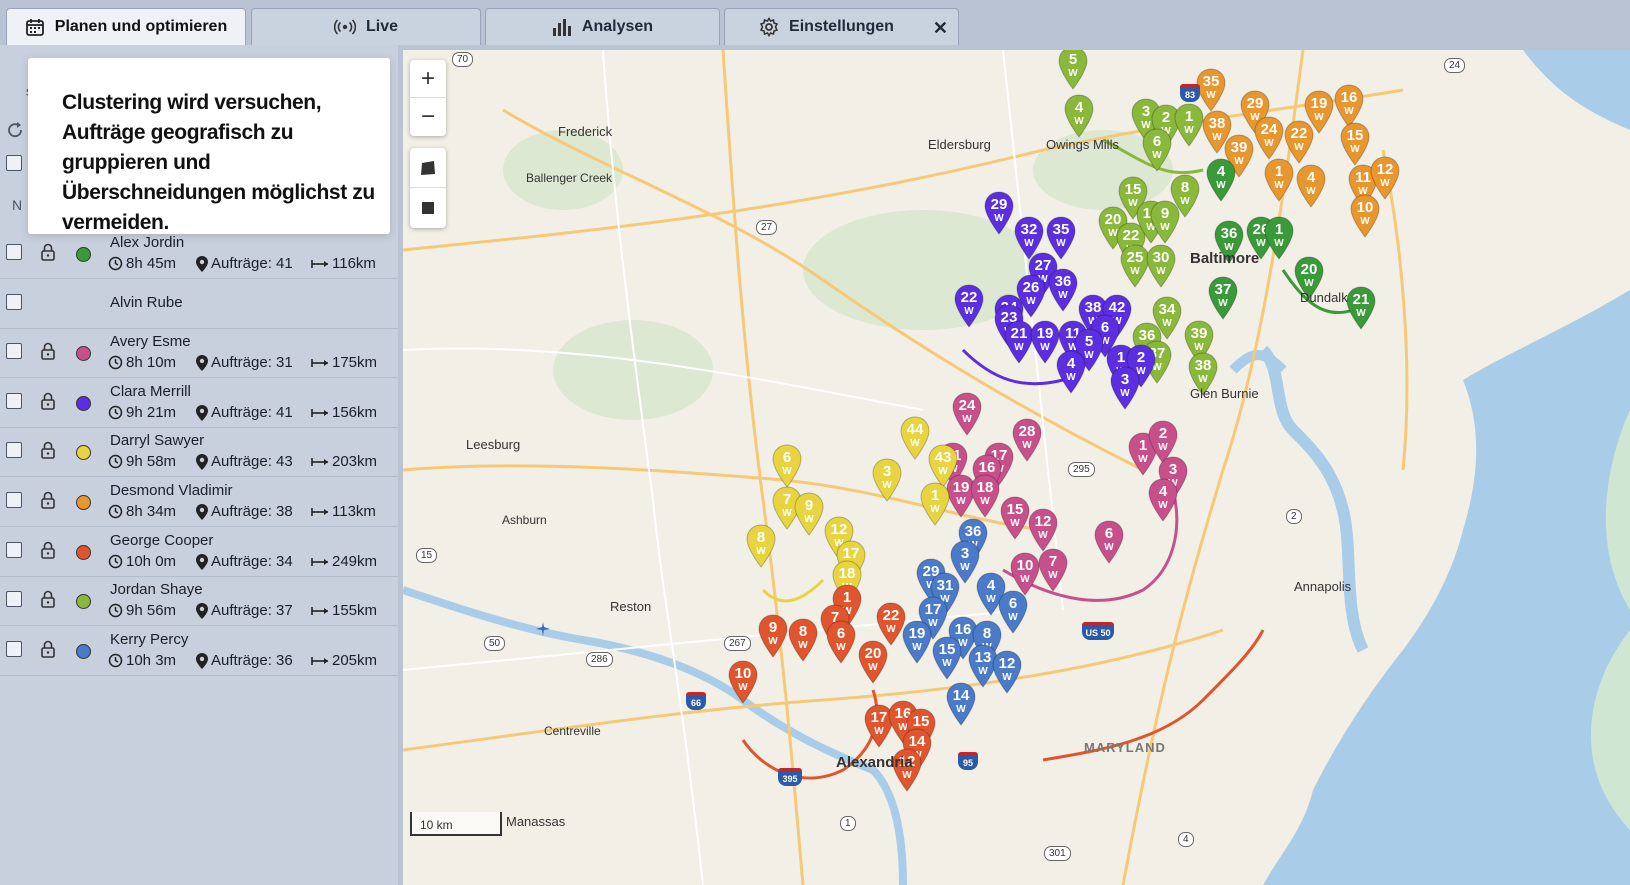 This screenshot has width=1630, height=885. Describe the element at coordinates (252, 610) in the screenshot. I see `driver-orders: Aufträge: 37` at that location.